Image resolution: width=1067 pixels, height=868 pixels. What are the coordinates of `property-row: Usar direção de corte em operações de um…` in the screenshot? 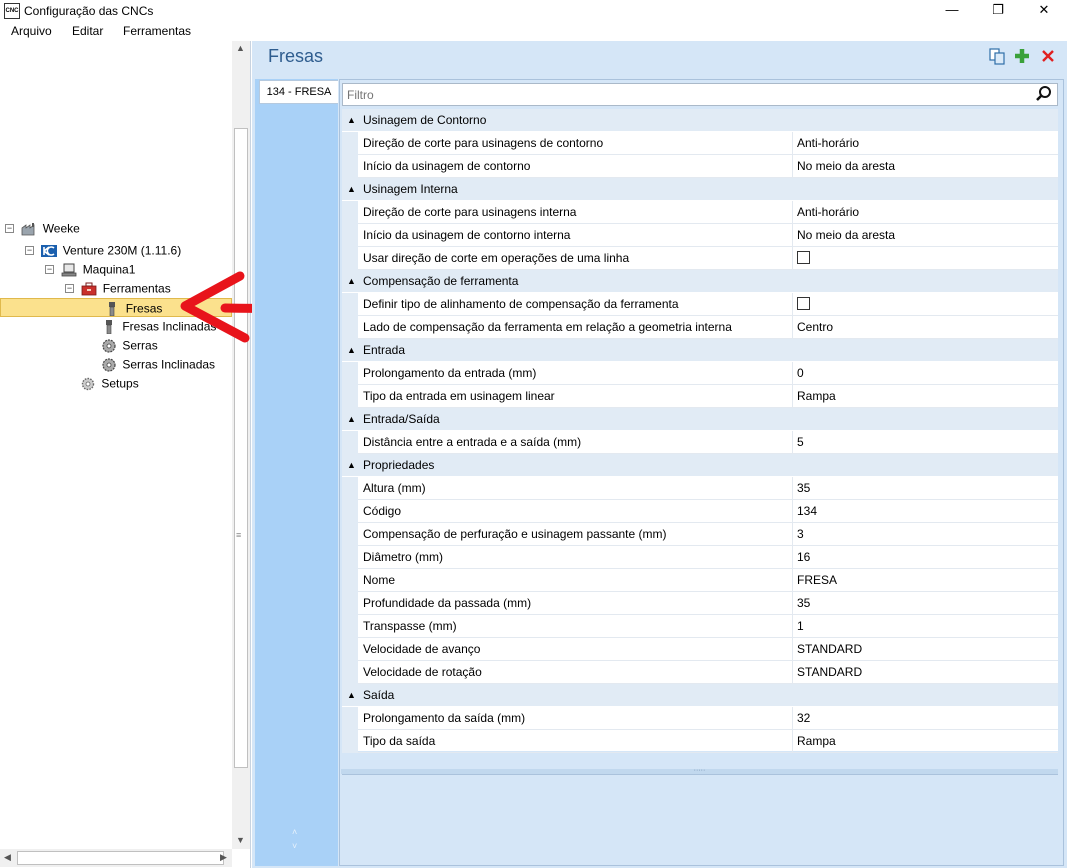 It's located at (700, 258).